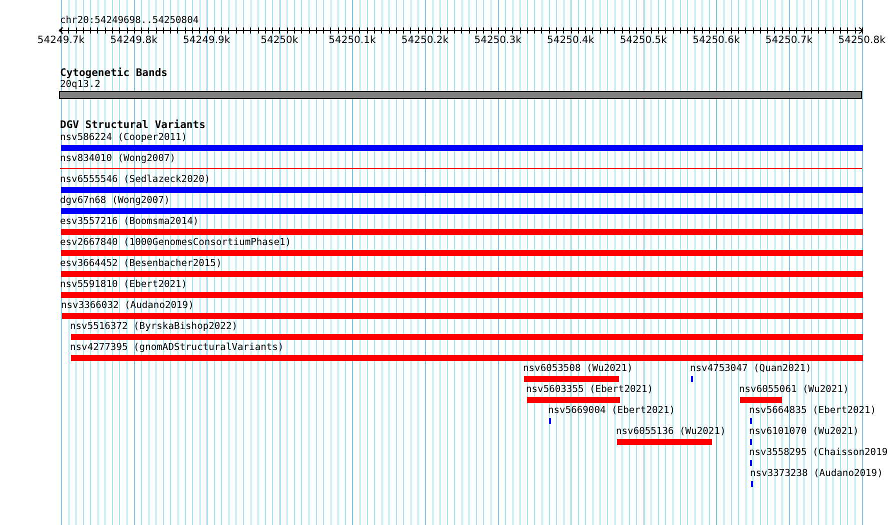 This screenshot has width=890, height=525. Describe the element at coordinates (862, 40) in the screenshot. I see `tick-label: 54250.8k` at that location.